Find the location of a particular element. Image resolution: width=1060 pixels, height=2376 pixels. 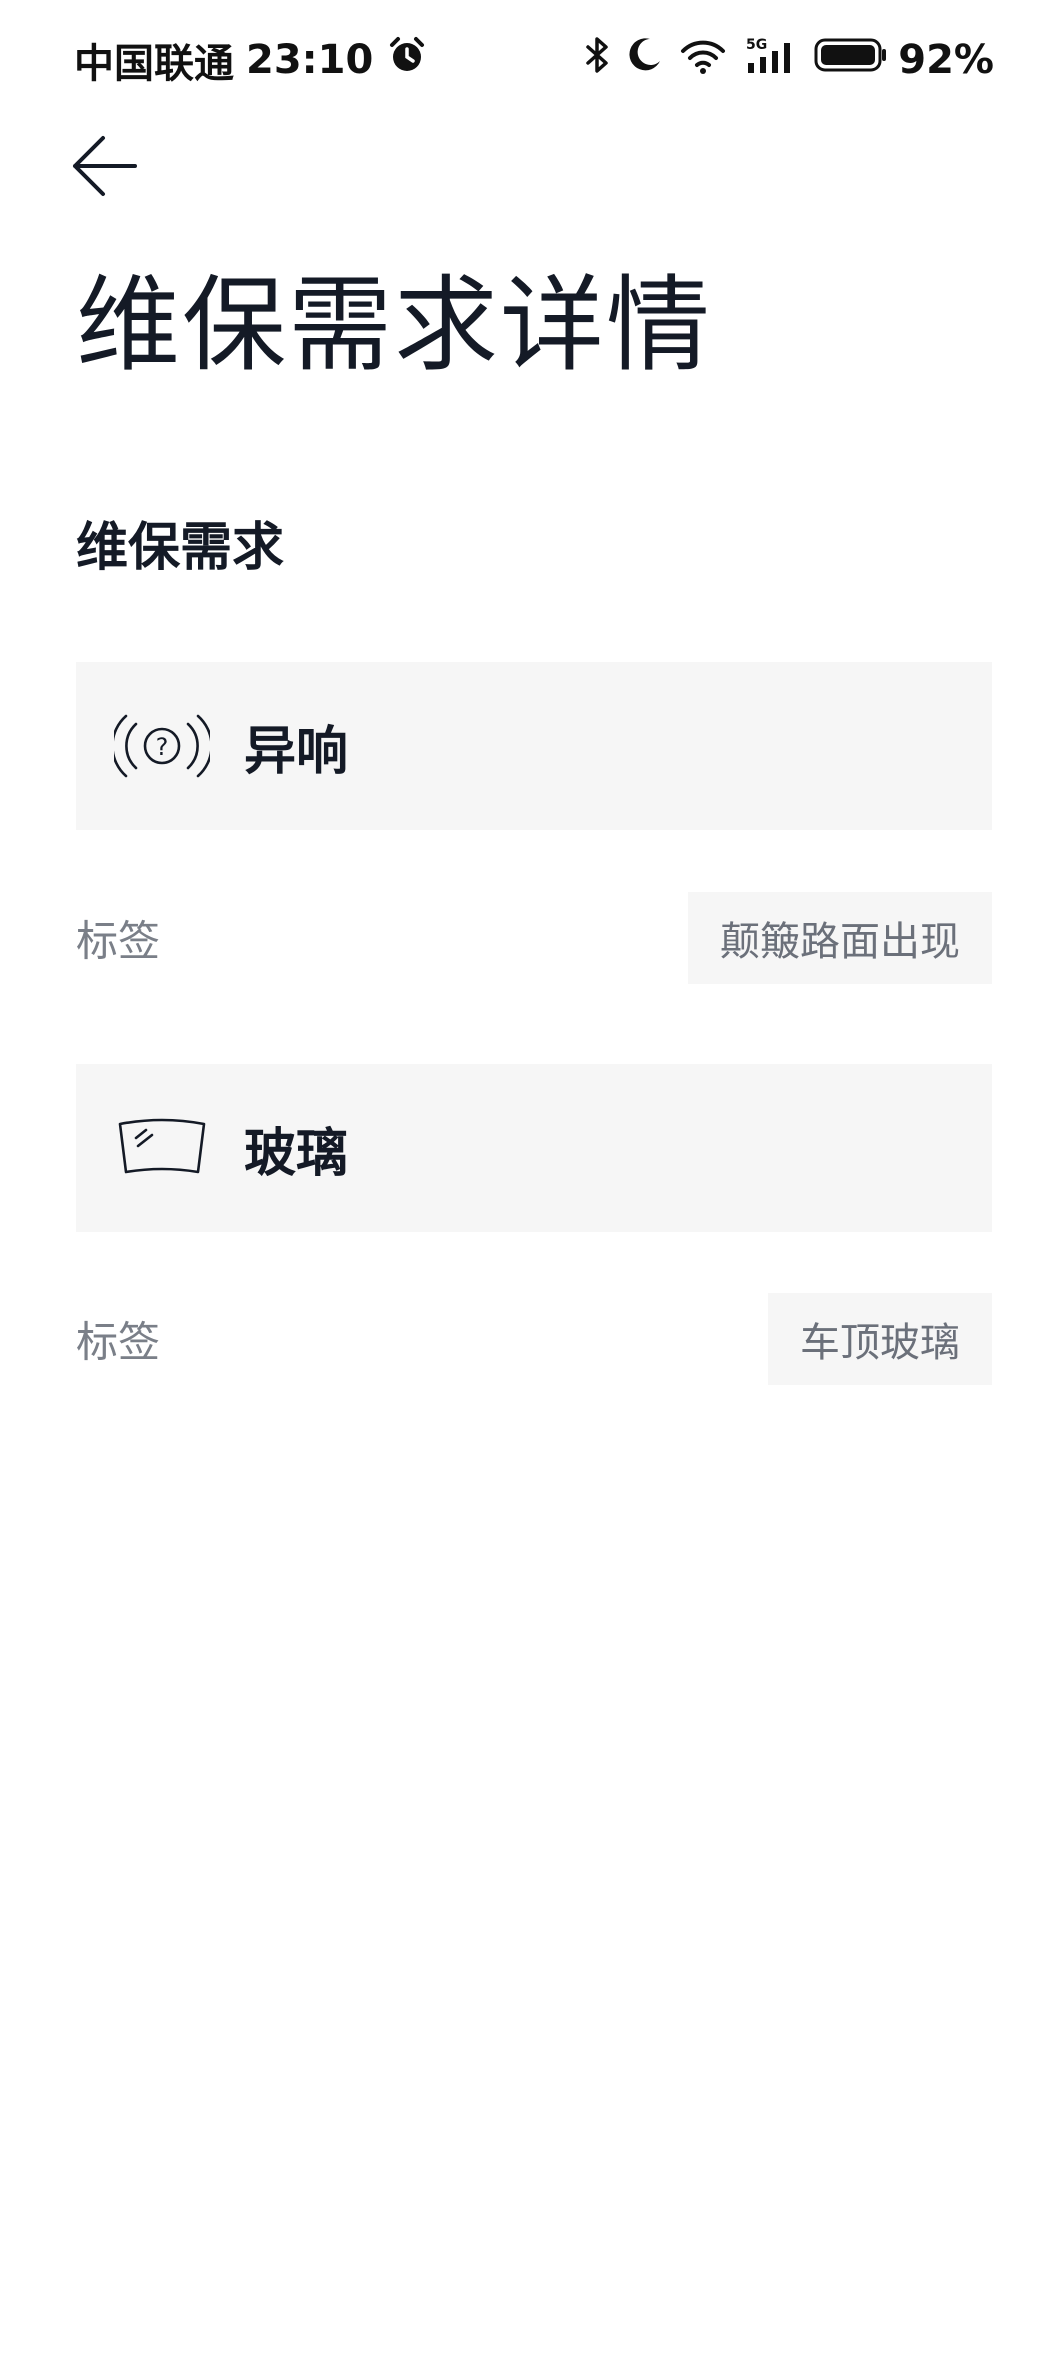

svg-text: 5G is located at coordinates (756, 45).